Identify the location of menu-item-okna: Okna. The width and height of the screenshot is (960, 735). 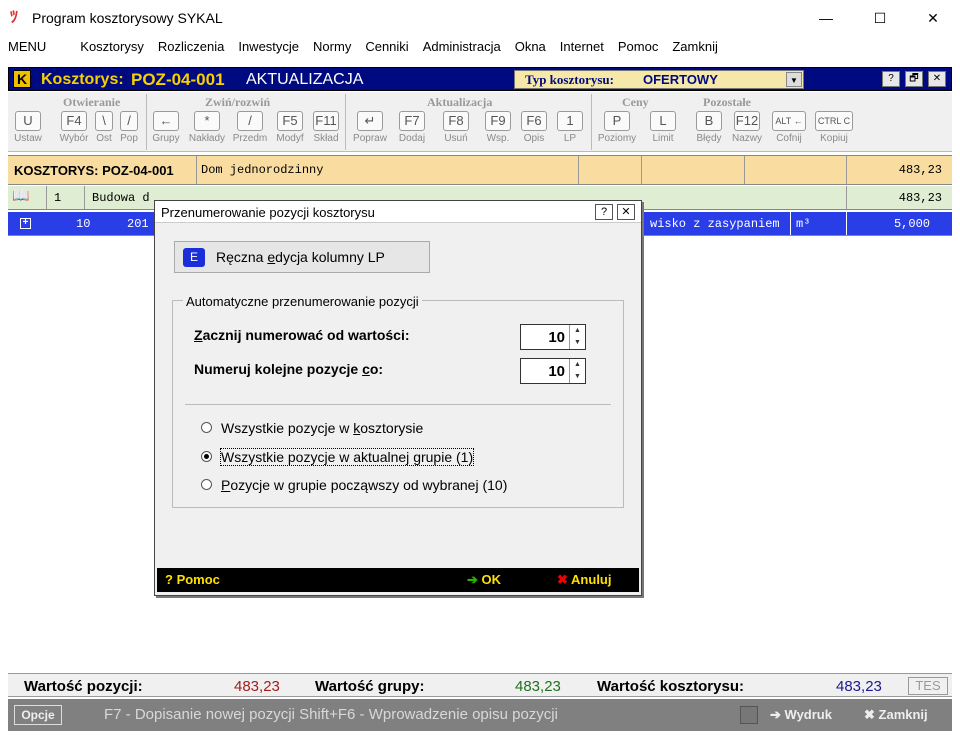
(530, 47).